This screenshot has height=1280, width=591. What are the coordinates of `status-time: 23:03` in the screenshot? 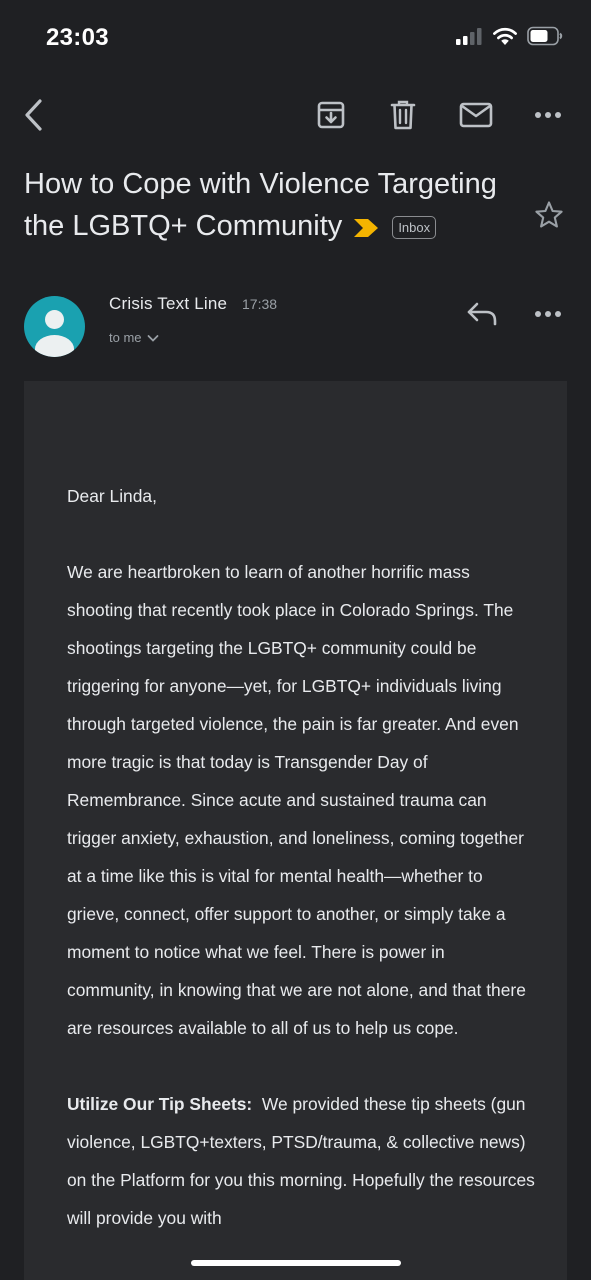 It's located at (77, 37).